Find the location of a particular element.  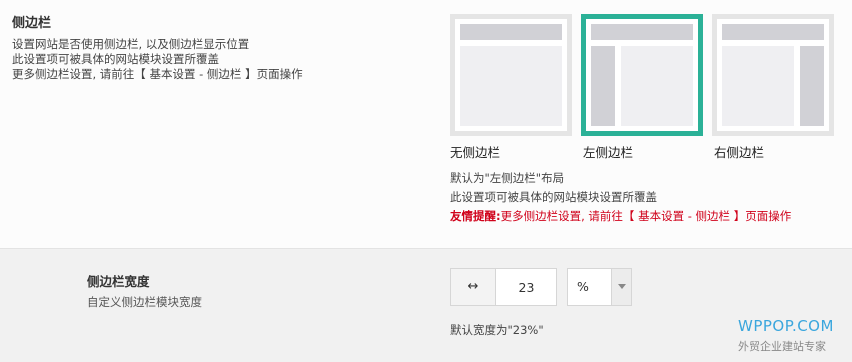

chevron-down-icon is located at coordinates (622, 286).